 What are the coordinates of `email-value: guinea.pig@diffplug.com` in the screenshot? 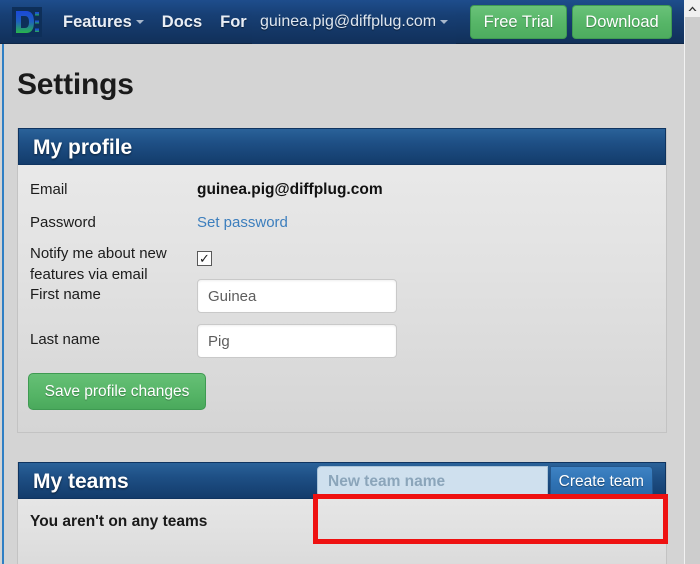 It's located at (290, 189).